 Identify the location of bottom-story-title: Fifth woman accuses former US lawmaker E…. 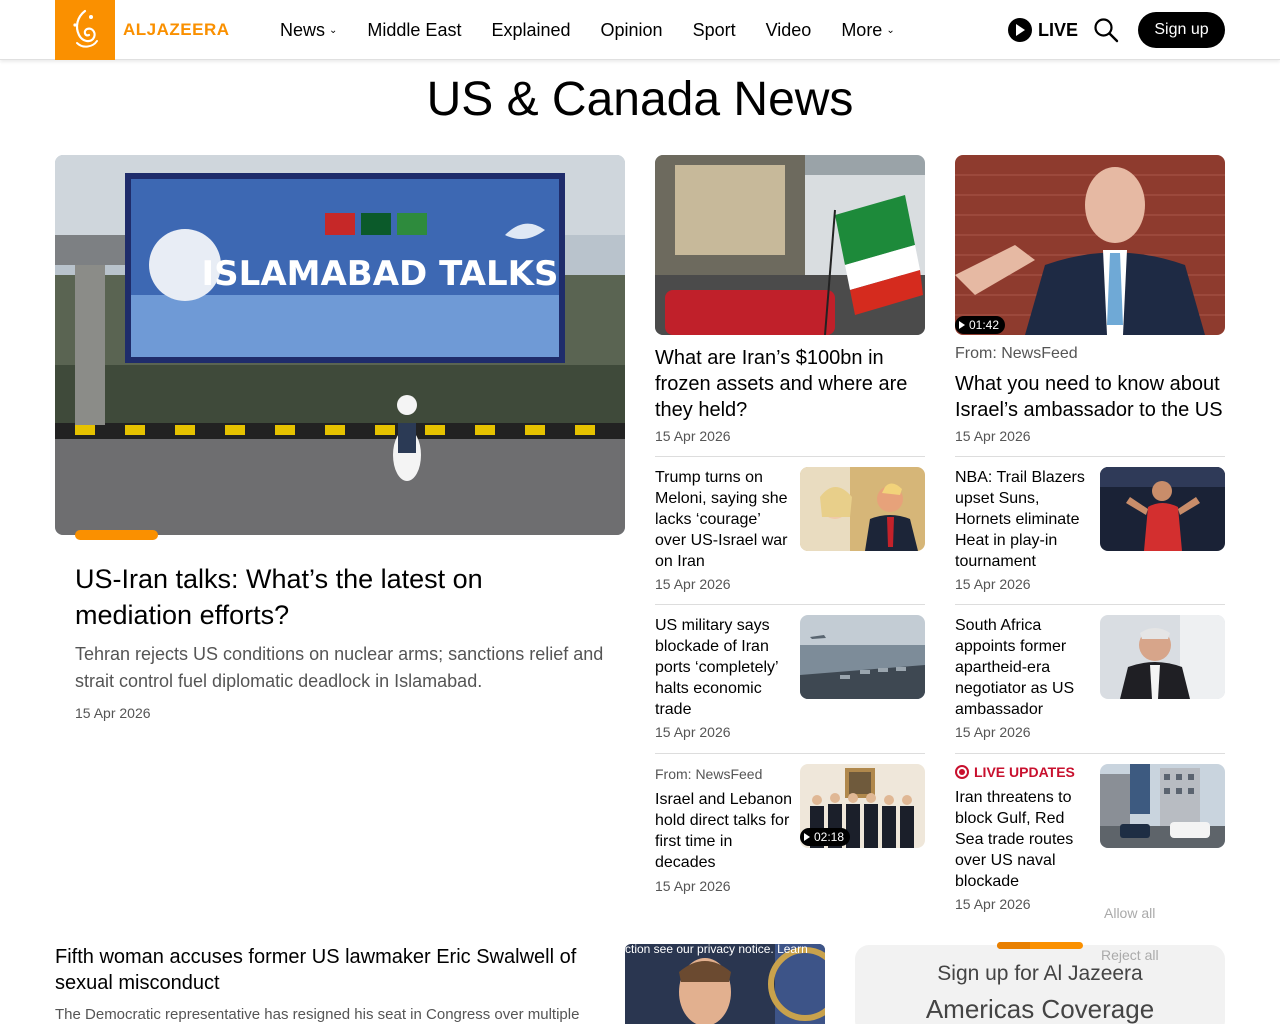
(330, 970).